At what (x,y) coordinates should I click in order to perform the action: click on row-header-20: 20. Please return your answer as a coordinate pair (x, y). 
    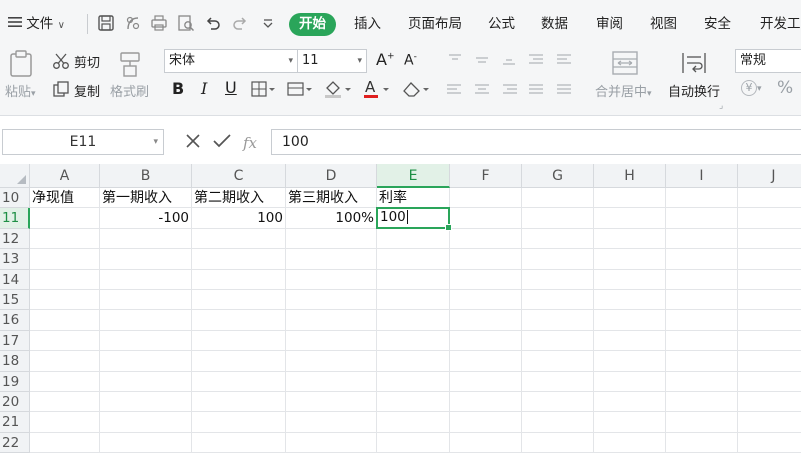
    Looking at the image, I should click on (15, 402).